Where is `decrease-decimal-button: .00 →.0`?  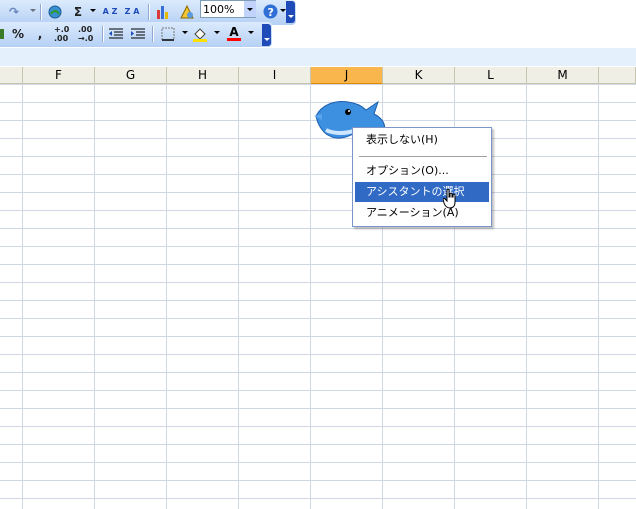 decrease-decimal-button: .00 →.0 is located at coordinates (88, 33).